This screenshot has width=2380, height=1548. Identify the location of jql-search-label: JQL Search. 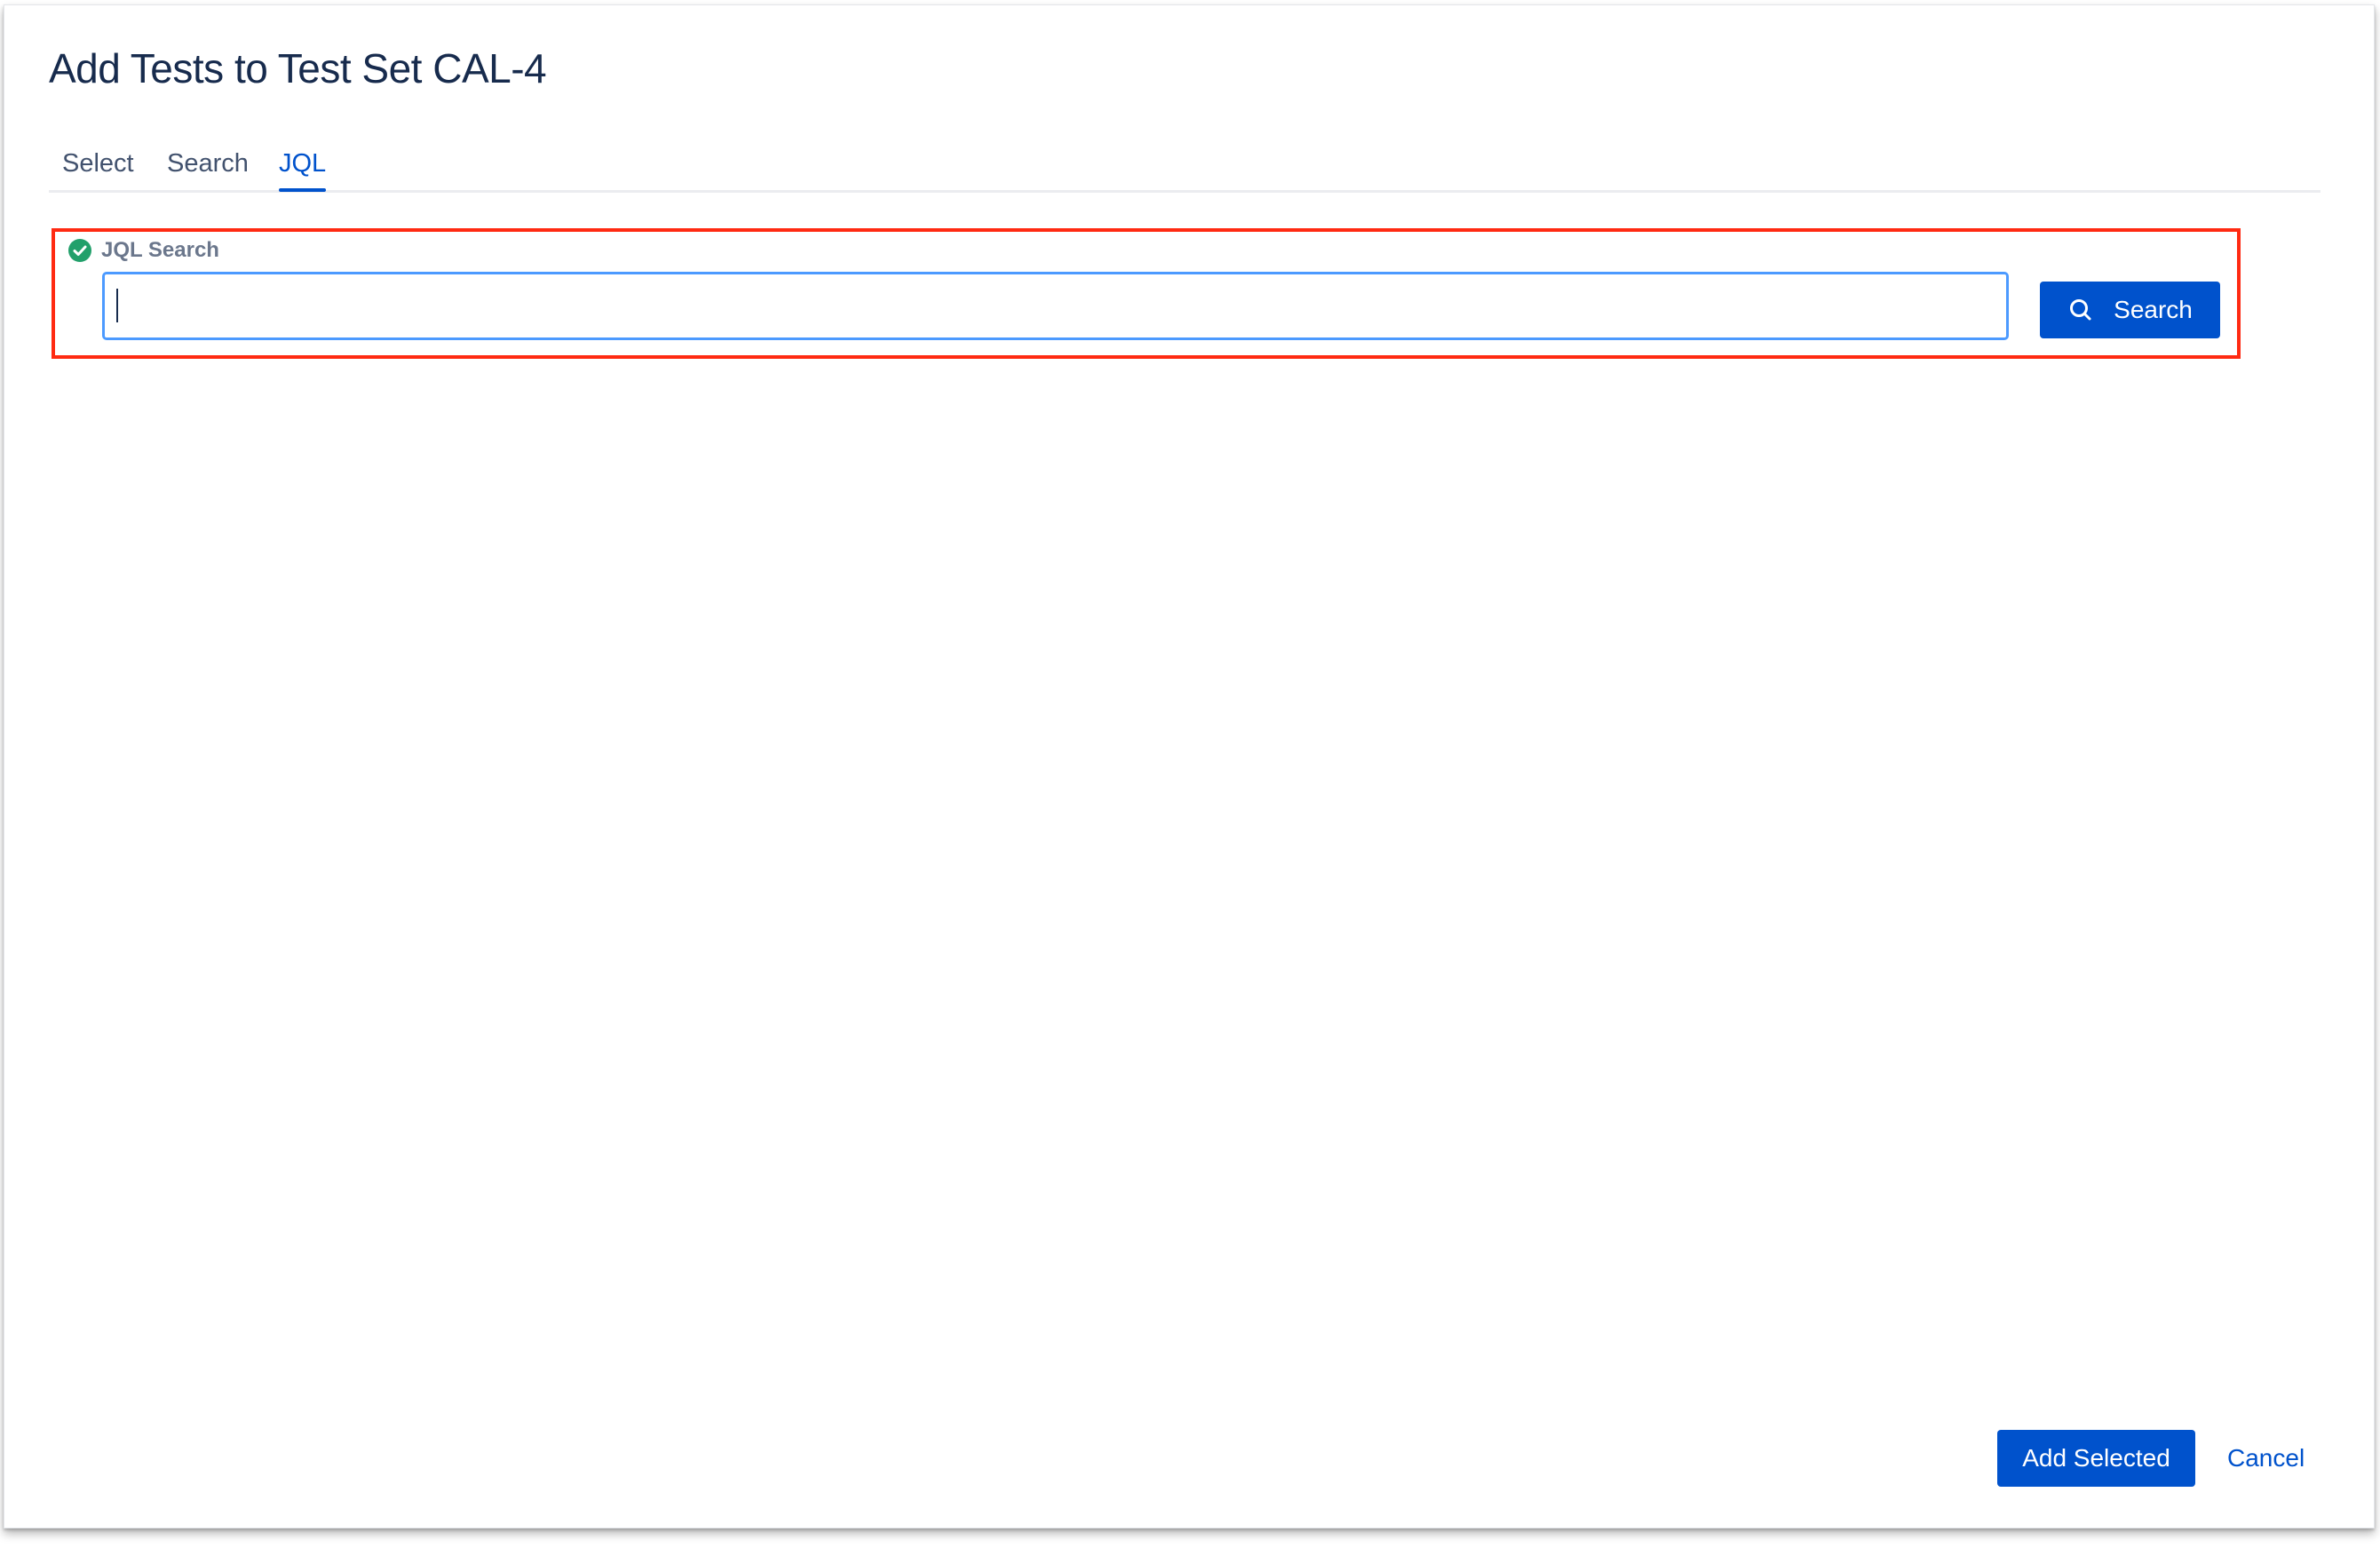
(160, 250).